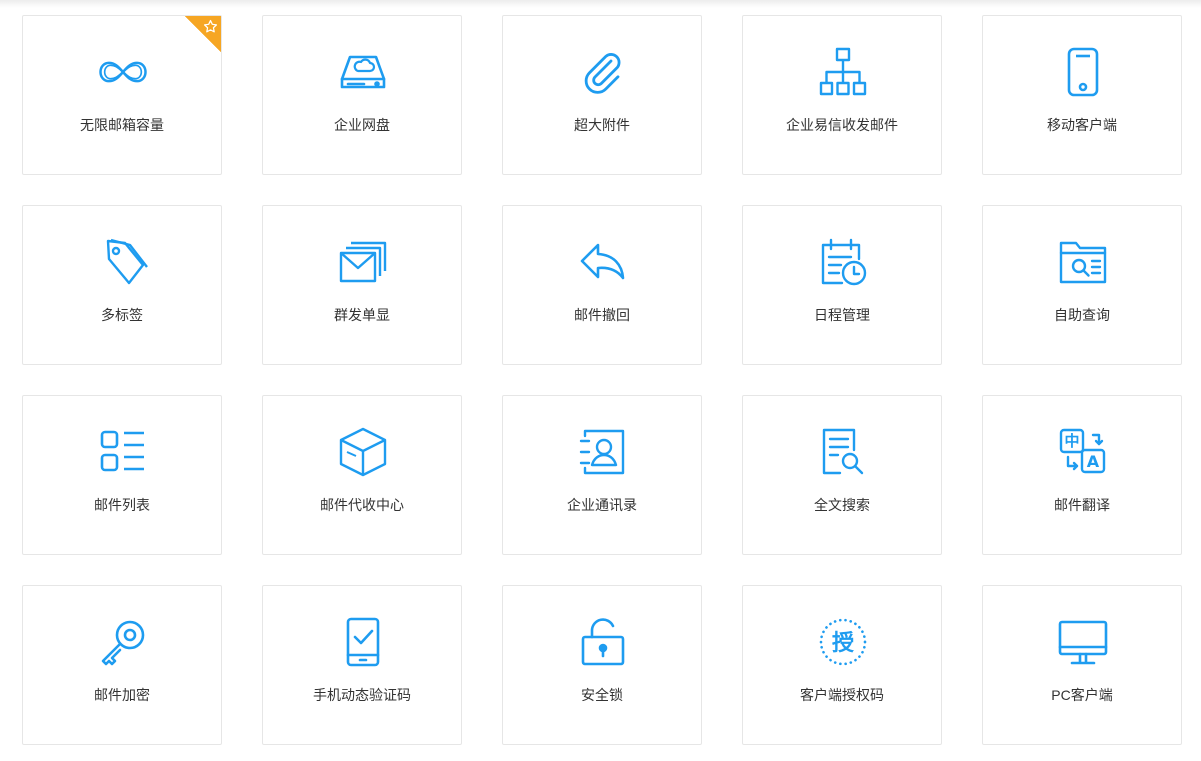 Image resolution: width=1201 pixels, height=761 pixels. Describe the element at coordinates (363, 452) in the screenshot. I see `package-box-icon` at that location.